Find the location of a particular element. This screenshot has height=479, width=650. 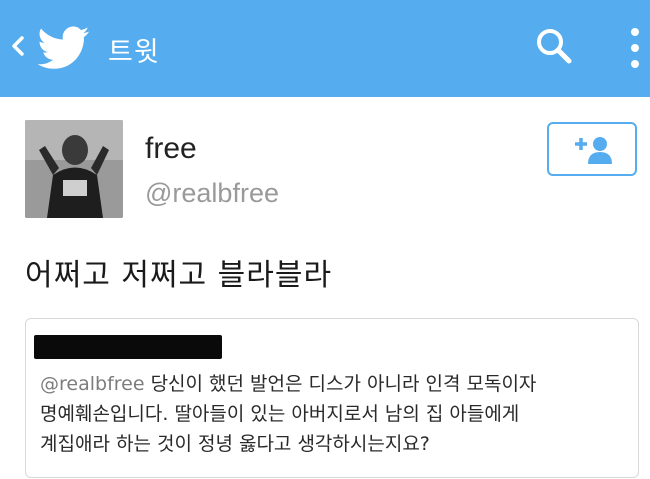

twitter-bird-icon is located at coordinates (64, 48).